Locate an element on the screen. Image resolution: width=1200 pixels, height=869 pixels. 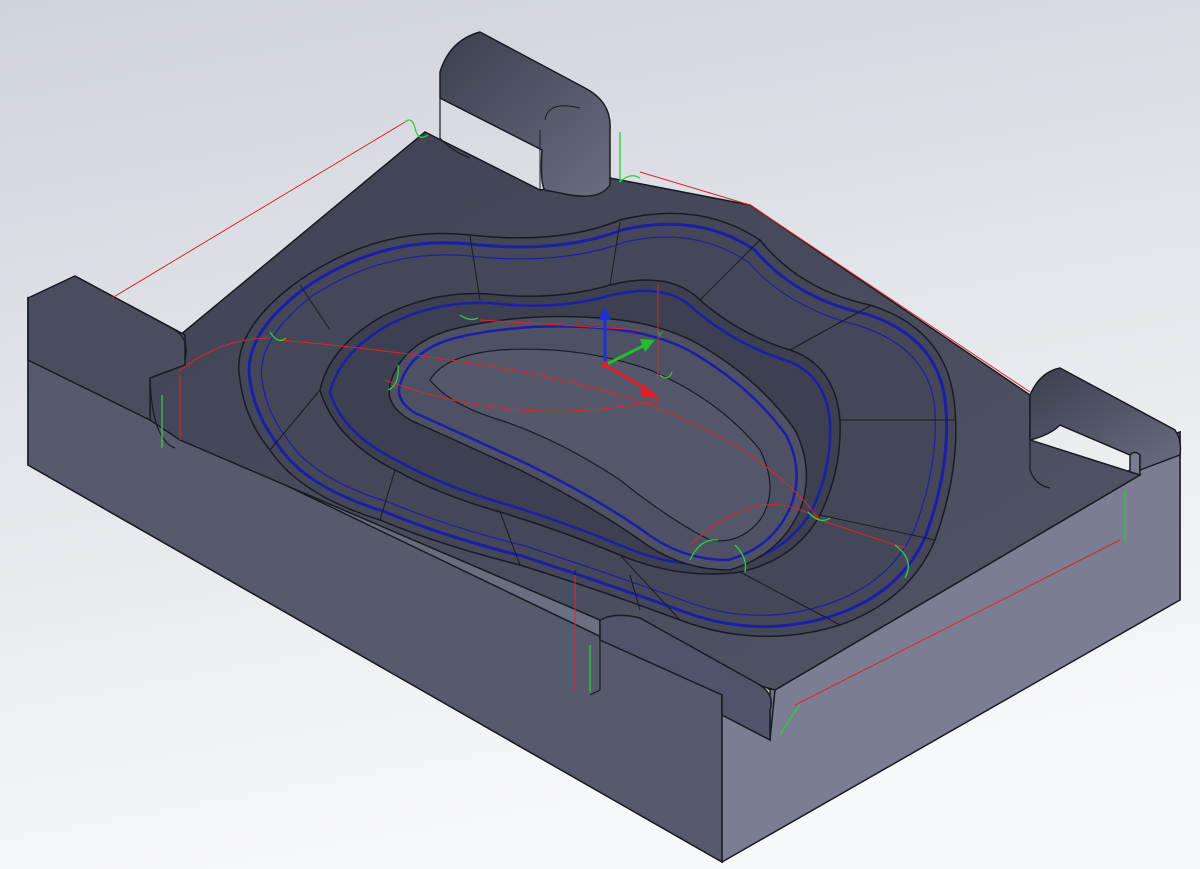
triad-origin is located at coordinates (605, 365).